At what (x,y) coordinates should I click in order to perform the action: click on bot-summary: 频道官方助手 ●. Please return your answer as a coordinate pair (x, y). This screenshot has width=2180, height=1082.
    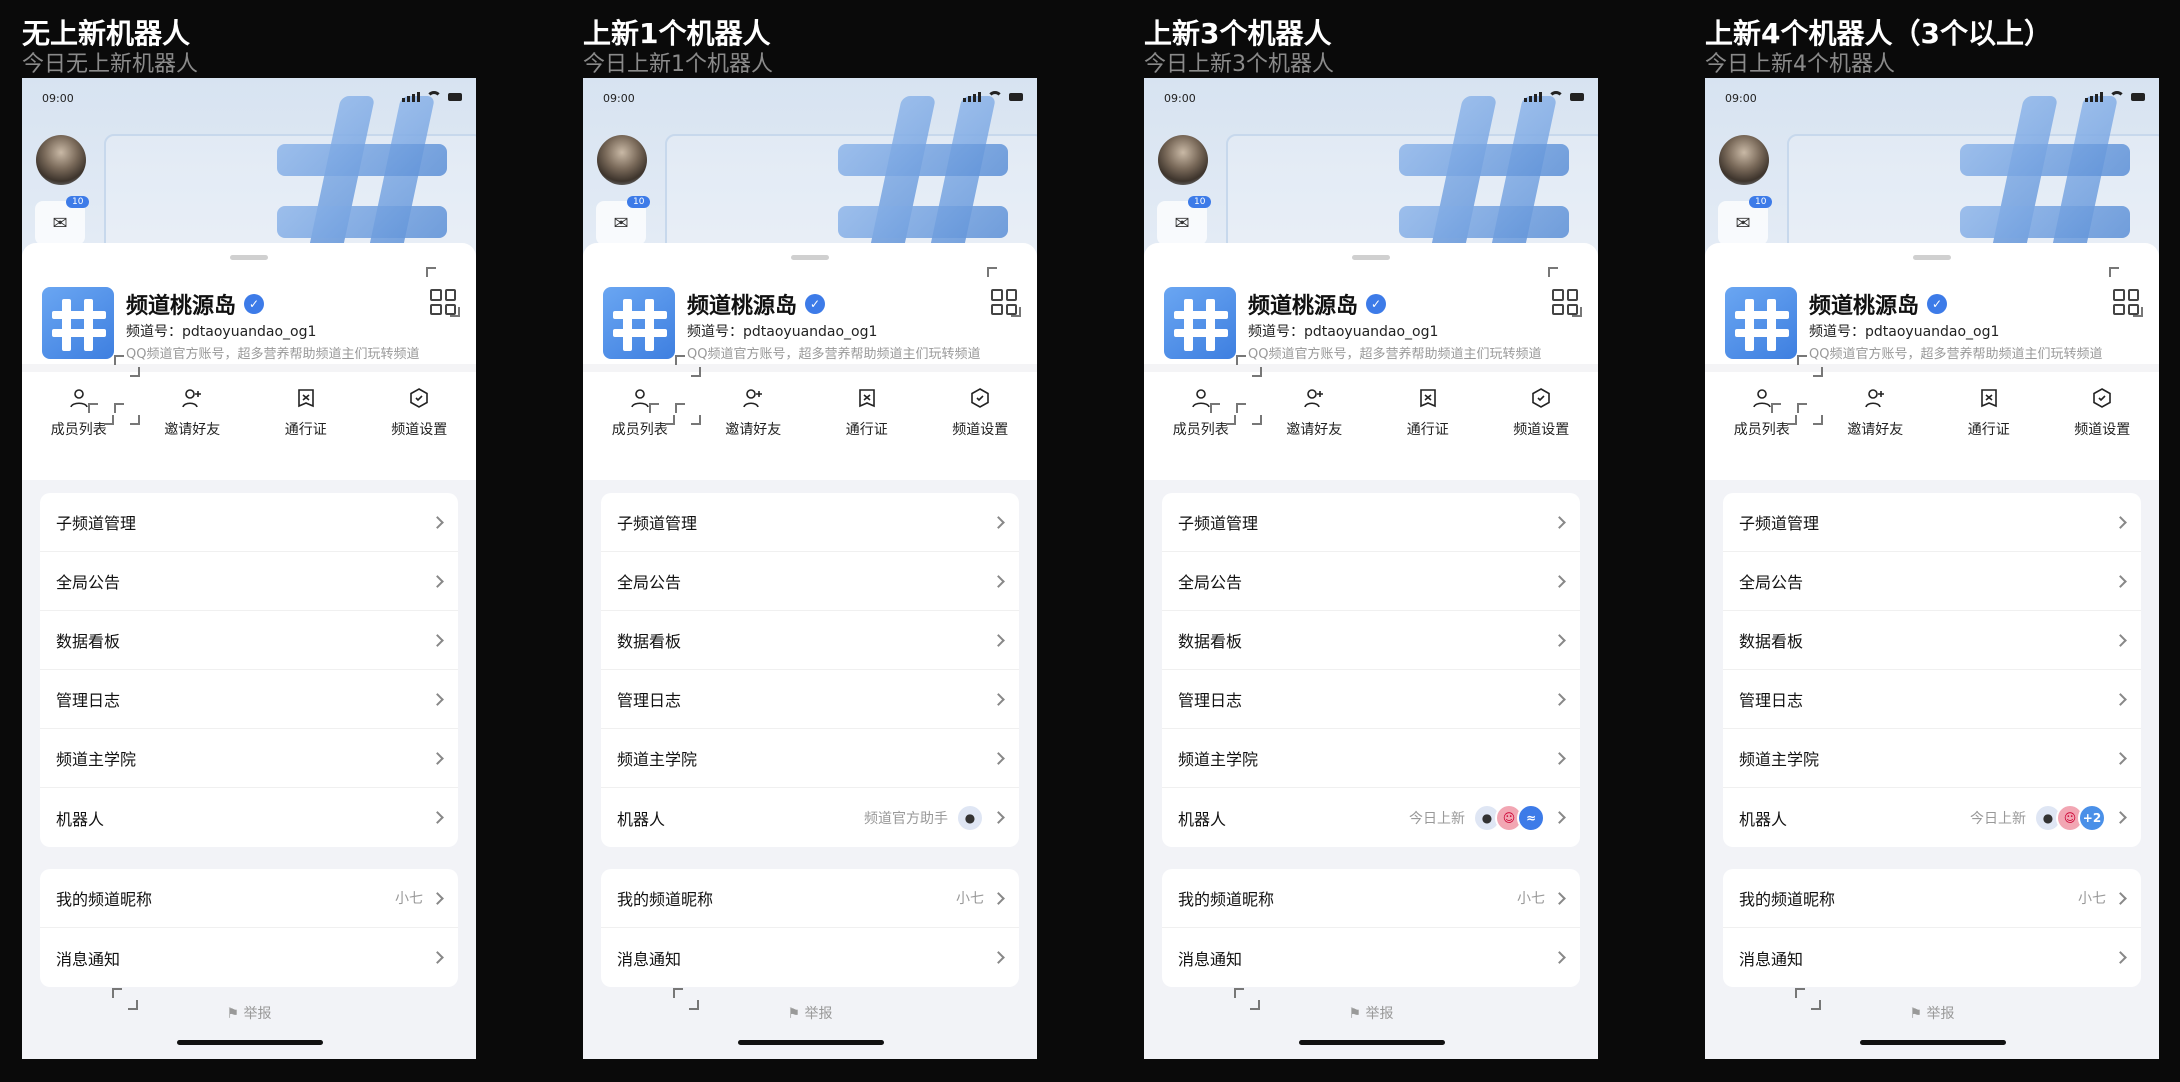
    Looking at the image, I should click on (924, 817).